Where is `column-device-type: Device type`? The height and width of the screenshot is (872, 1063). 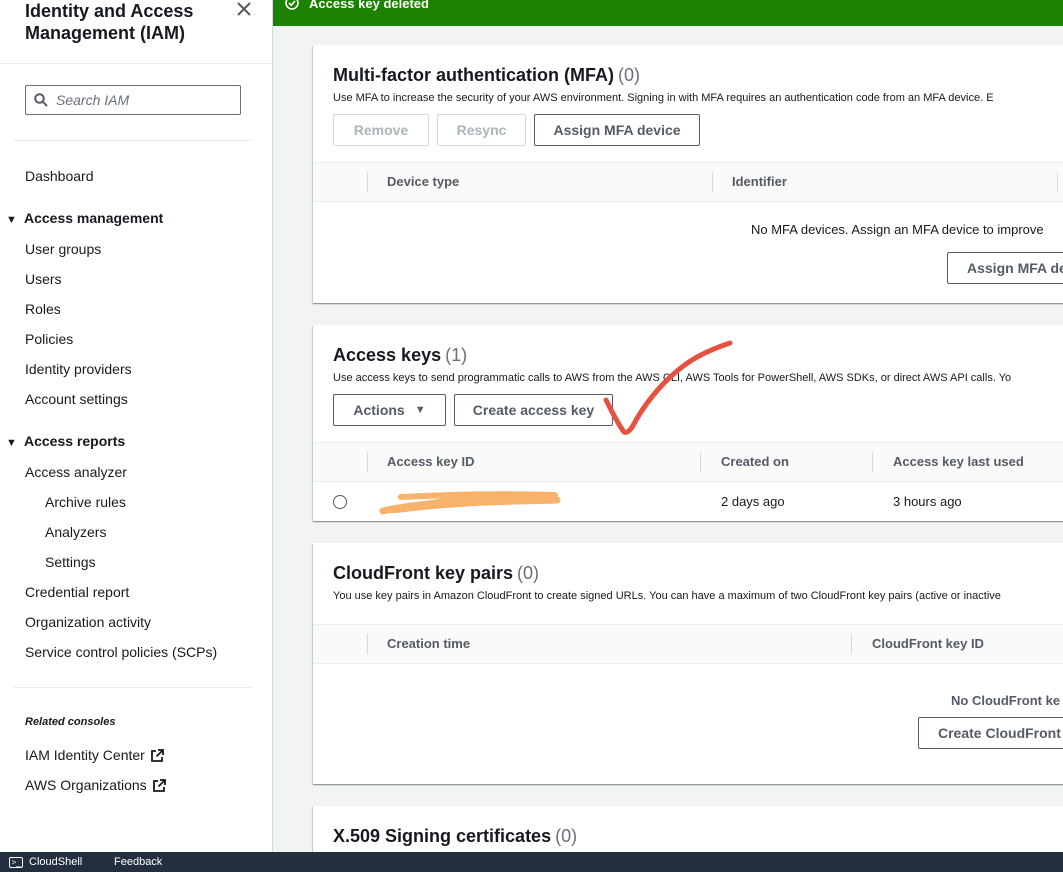
column-device-type: Device type is located at coordinates (423, 182).